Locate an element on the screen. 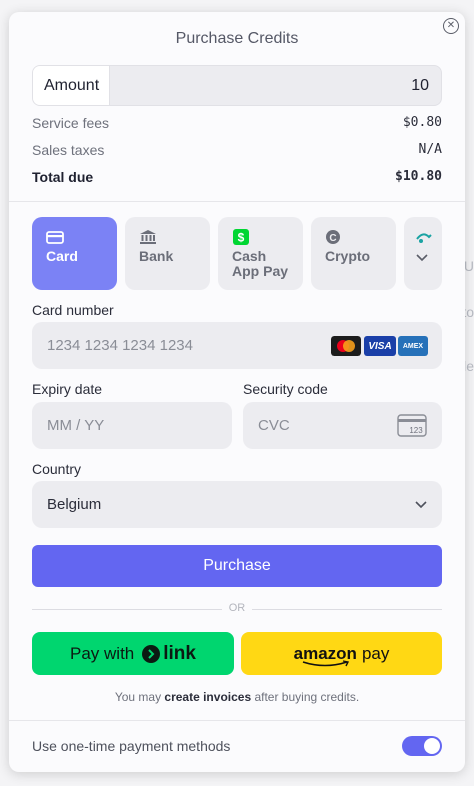 This screenshot has height=786, width=474. tab-more-methods is located at coordinates (423, 253).